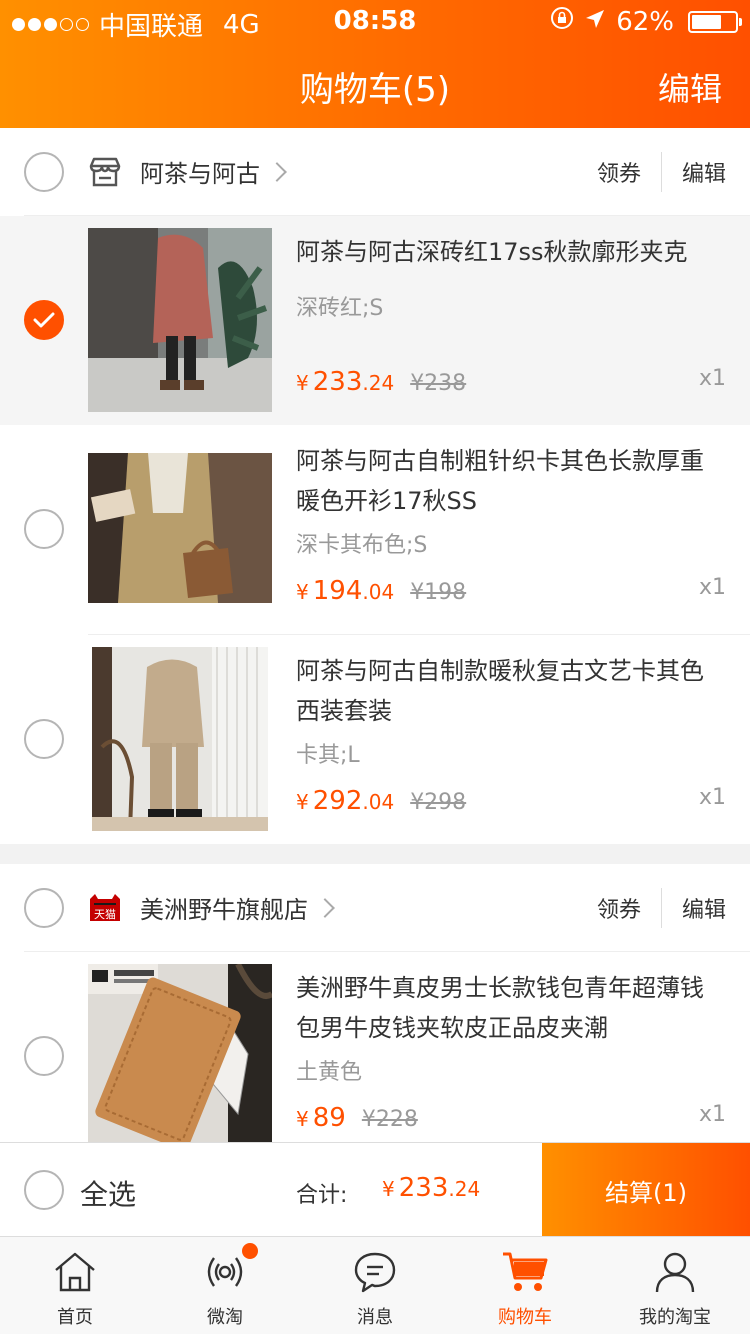  Describe the element at coordinates (511, 306) in the screenshot. I see `product-sku: 深砖红;S` at that location.